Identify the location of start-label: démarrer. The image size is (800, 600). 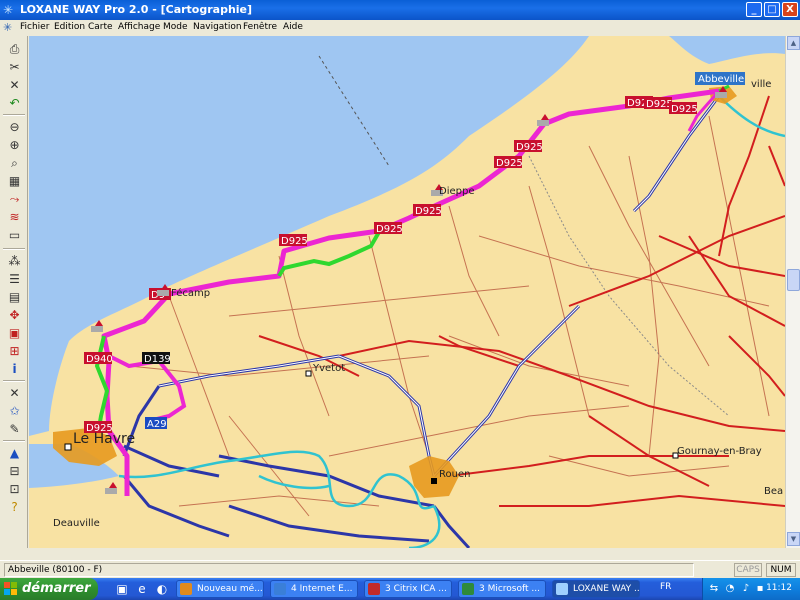
(56, 588).